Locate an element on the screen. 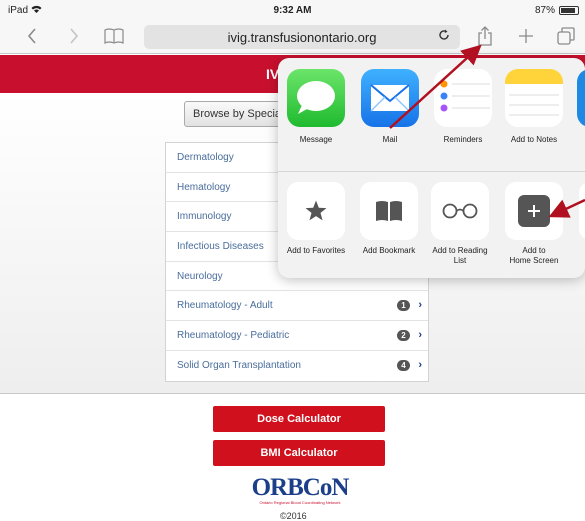 Image resolution: width=585 pixels, height=521 pixels. specialty-label: Rheumatology - Adult is located at coordinates (225, 306).